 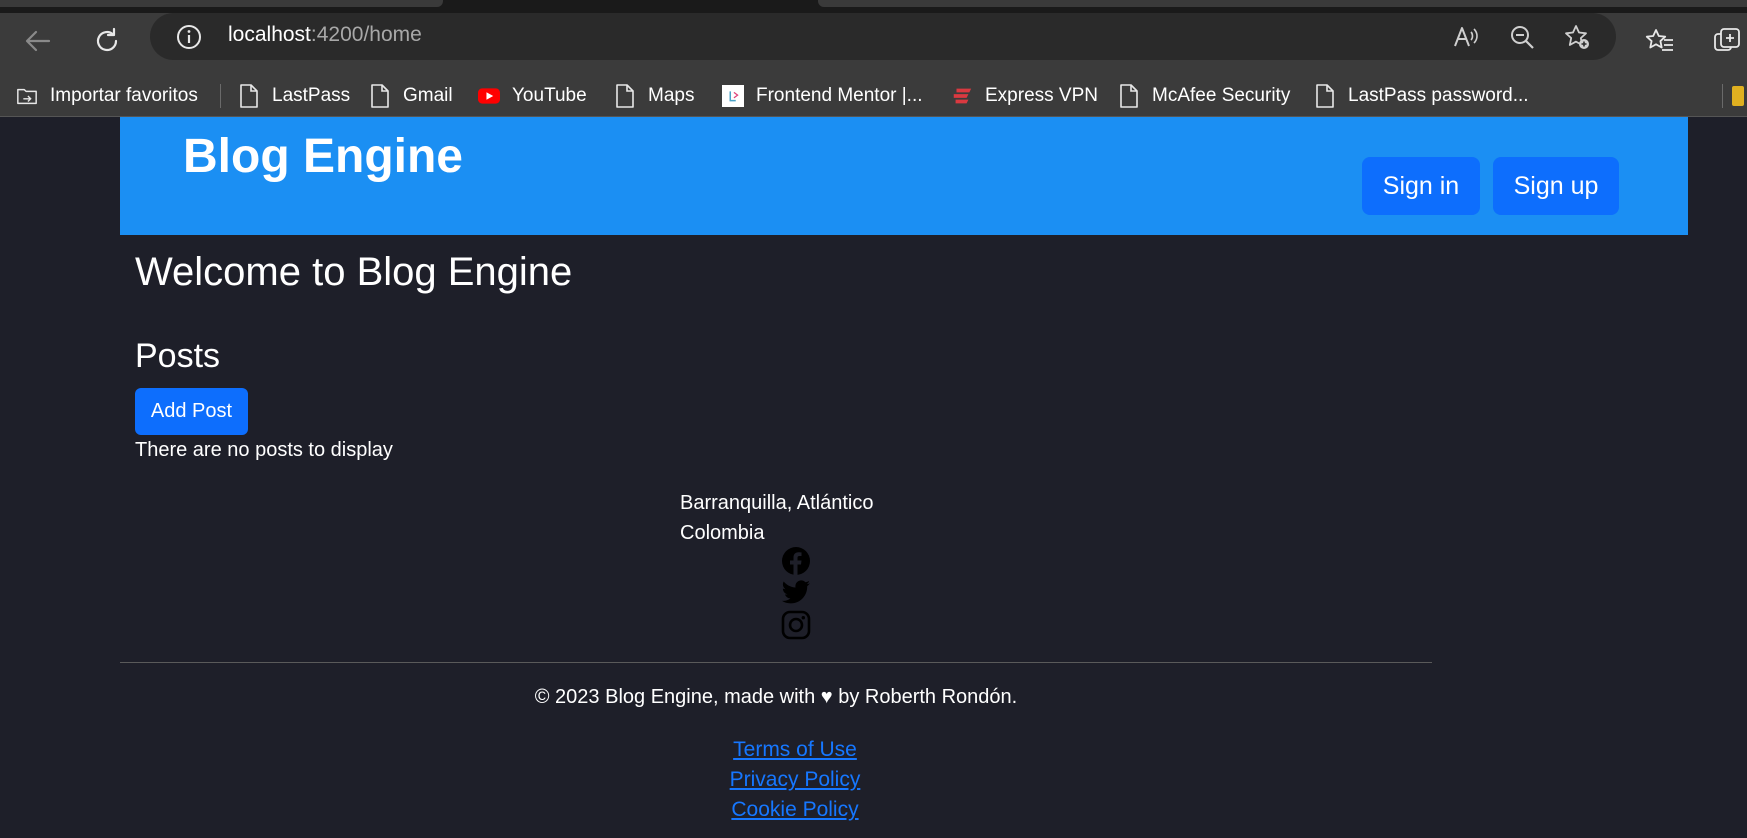 I want to click on empty-posts-message: There are no posts to display, so click(x=264, y=450).